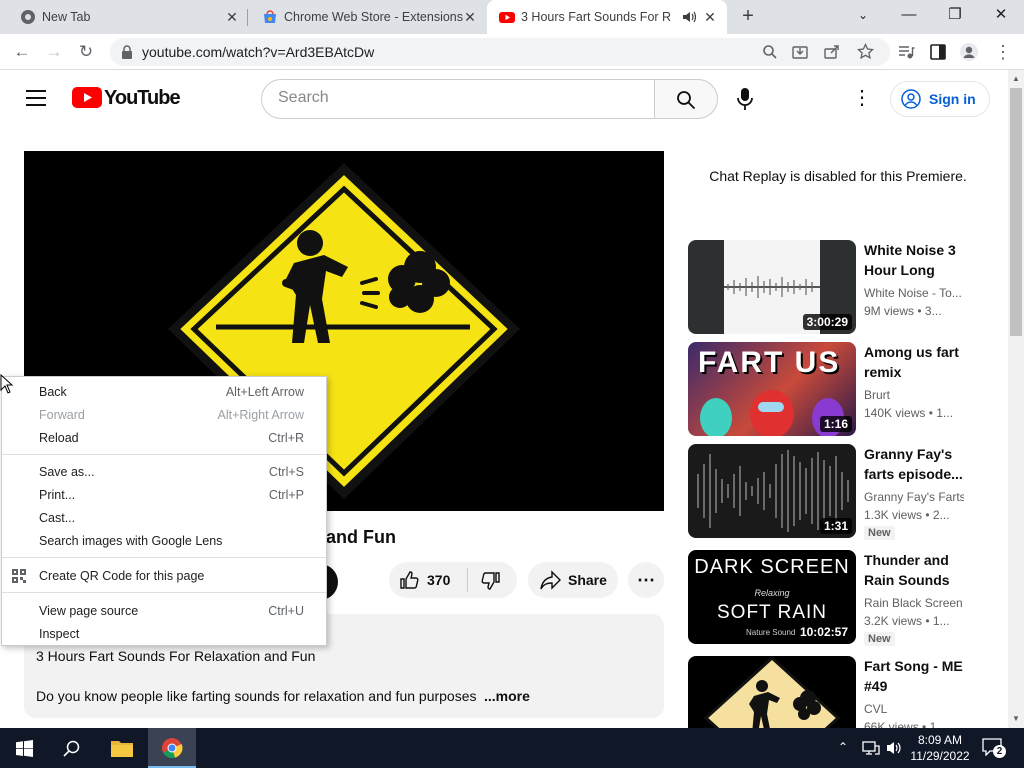  I want to click on tab-chrome-web-store: Chrome Web Store - Extensions ✕, so click(370, 17).